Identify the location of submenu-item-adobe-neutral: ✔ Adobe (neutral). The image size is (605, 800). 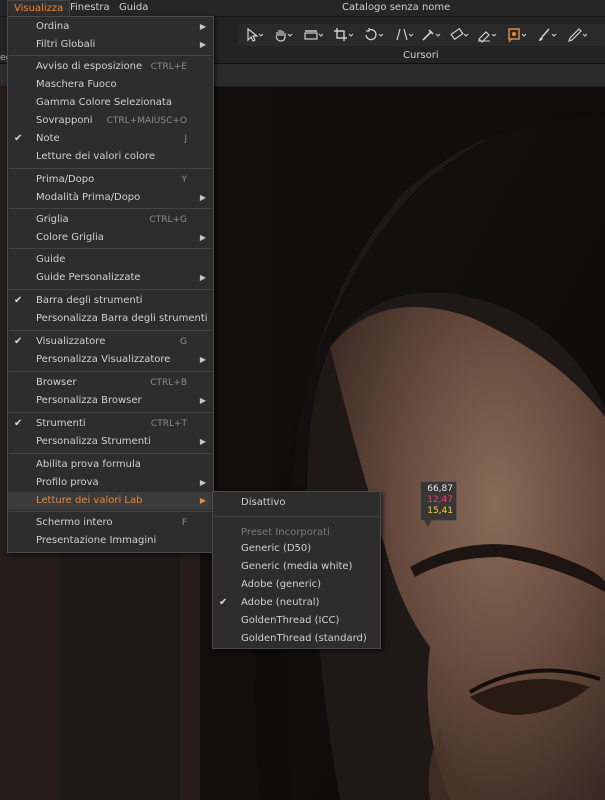
(296, 603).